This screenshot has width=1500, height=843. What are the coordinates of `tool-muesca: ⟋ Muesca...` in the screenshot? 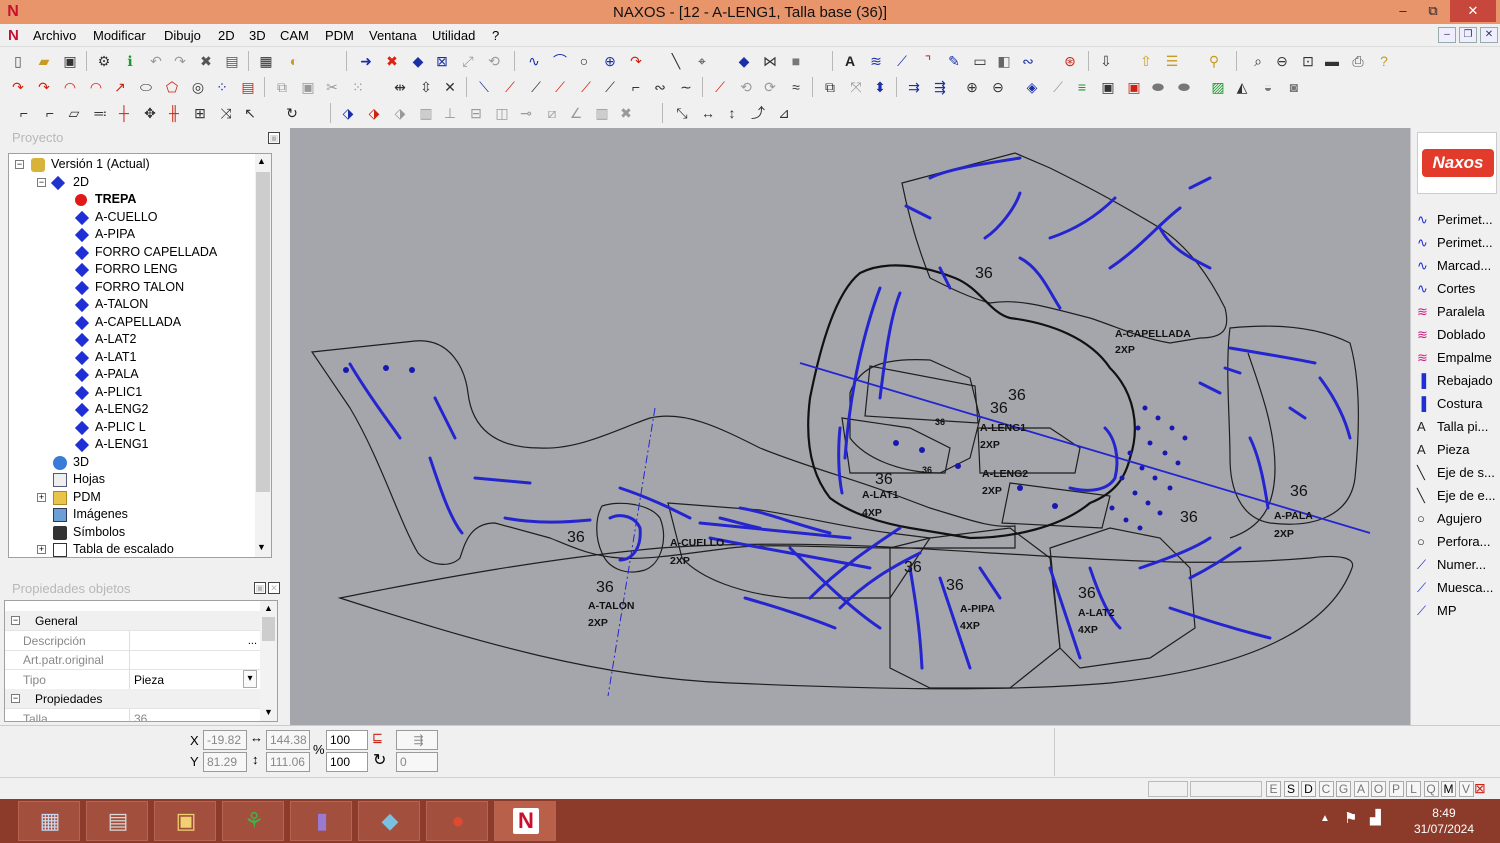 It's located at (1455, 588).